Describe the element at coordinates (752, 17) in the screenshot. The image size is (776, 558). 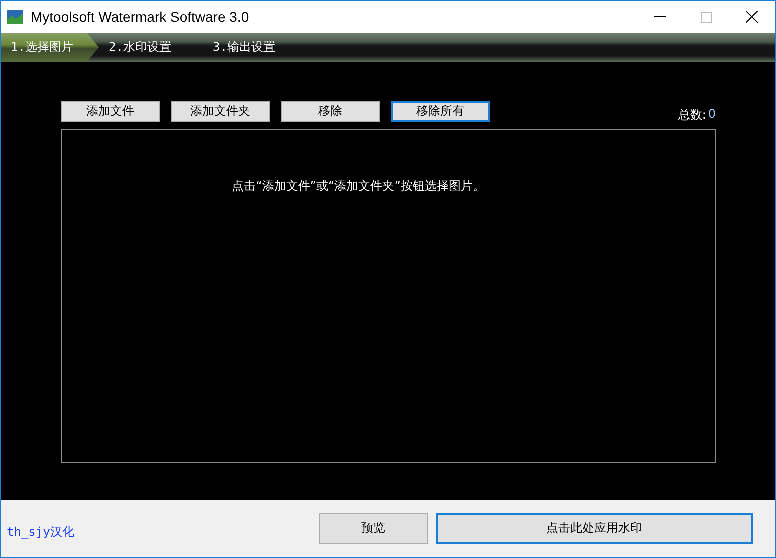
I see `close-icon` at that location.